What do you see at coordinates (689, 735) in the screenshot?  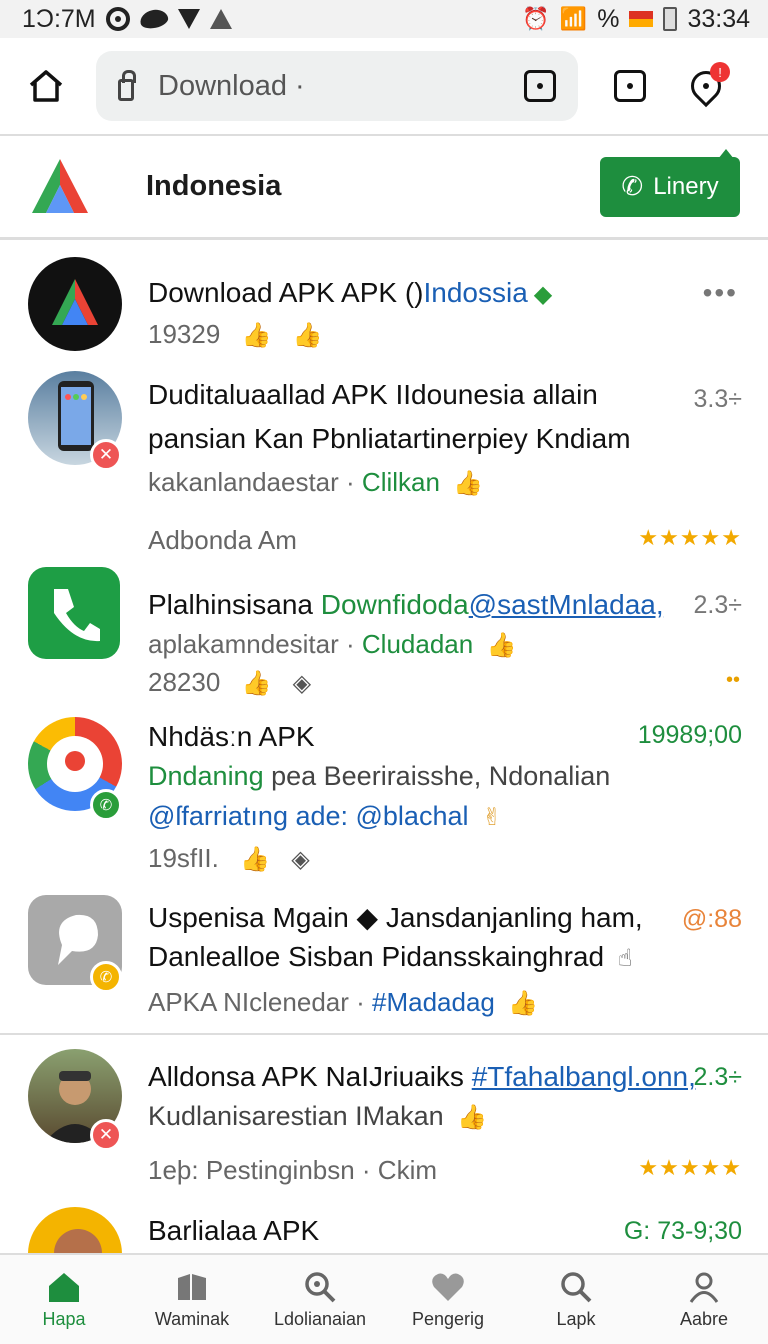 I see `item-rating: 19989;00` at bounding box center [689, 735].